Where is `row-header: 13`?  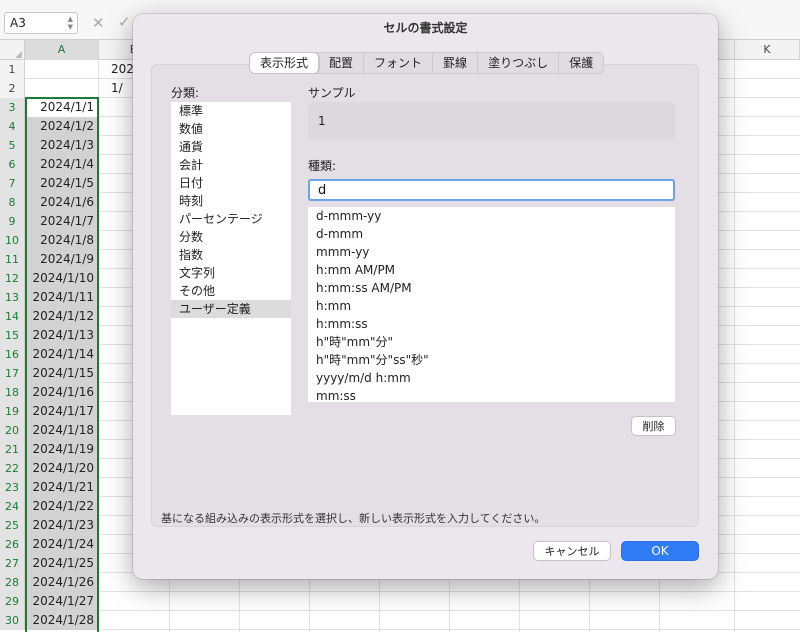 row-header: 13 is located at coordinates (12, 297).